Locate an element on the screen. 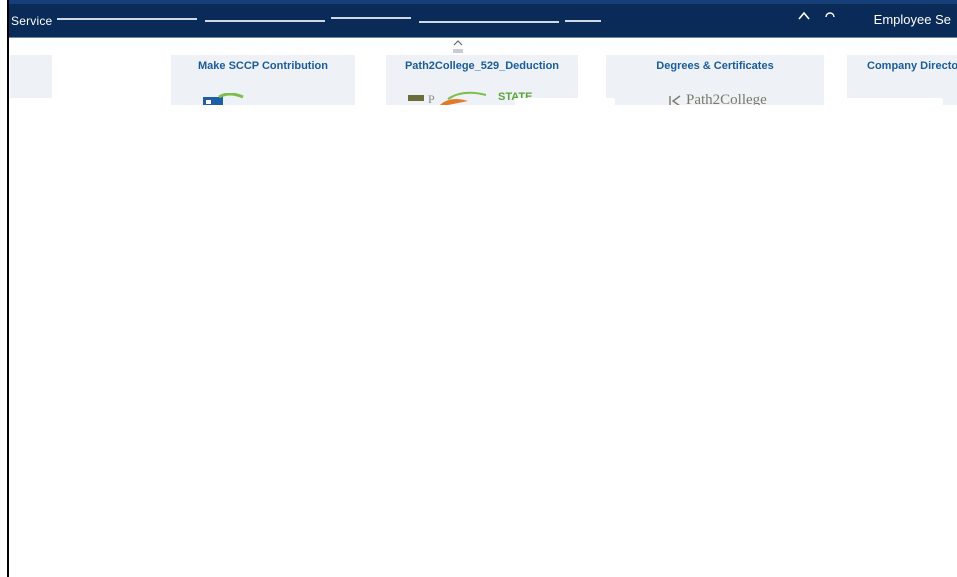  collapse-handle is located at coordinates (458, 46).